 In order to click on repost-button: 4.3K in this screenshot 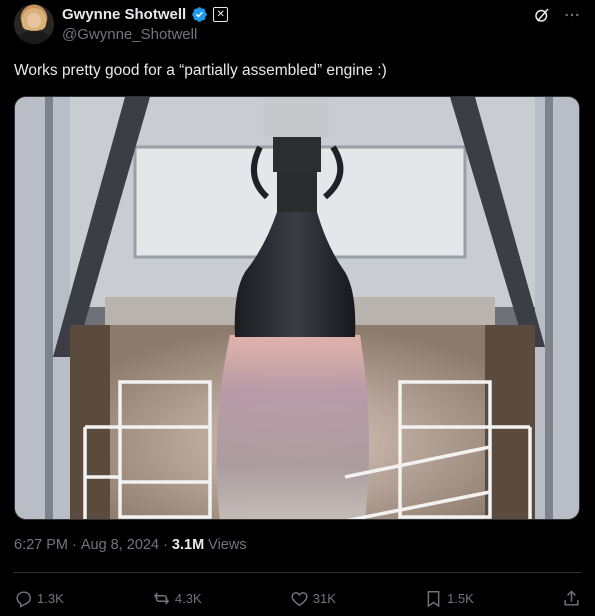, I will do `click(177, 598)`.